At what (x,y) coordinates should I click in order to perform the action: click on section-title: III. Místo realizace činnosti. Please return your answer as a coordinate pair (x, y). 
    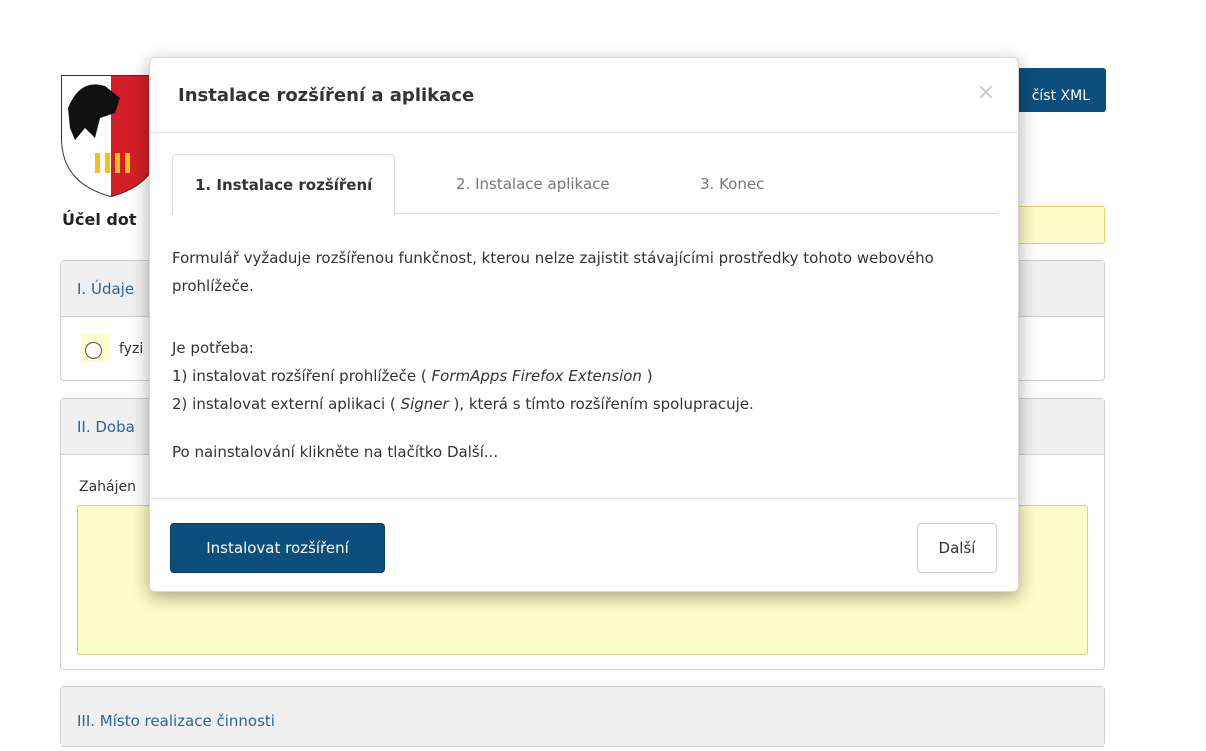
    Looking at the image, I should click on (582, 717).